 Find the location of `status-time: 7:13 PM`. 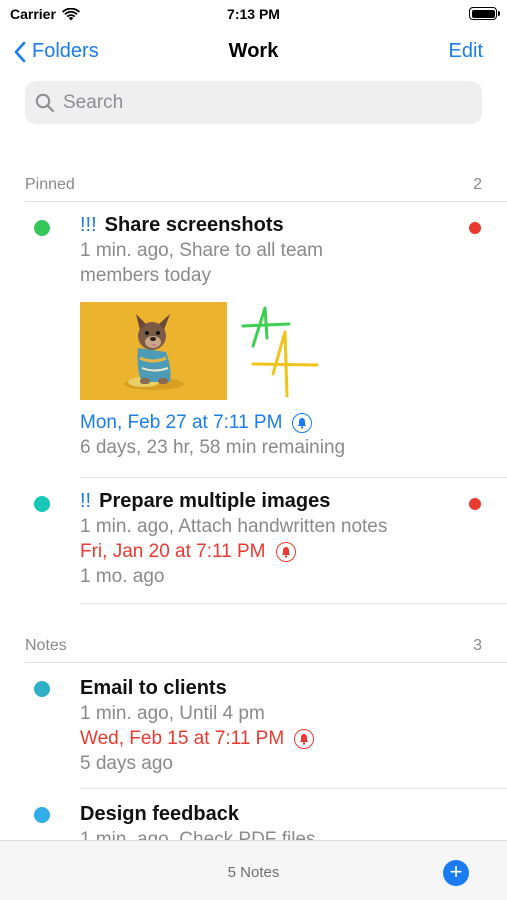

status-time: 7:13 PM is located at coordinates (253, 14).